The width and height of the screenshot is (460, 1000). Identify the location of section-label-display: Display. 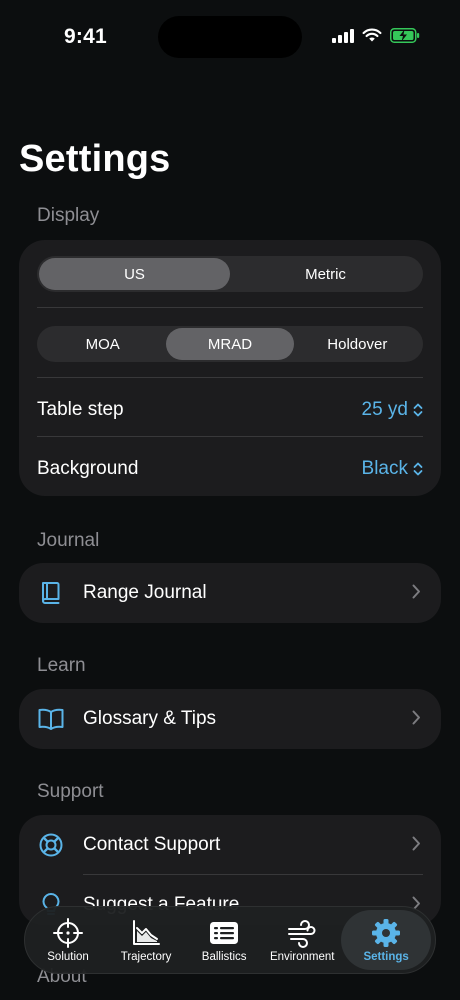
(68, 215).